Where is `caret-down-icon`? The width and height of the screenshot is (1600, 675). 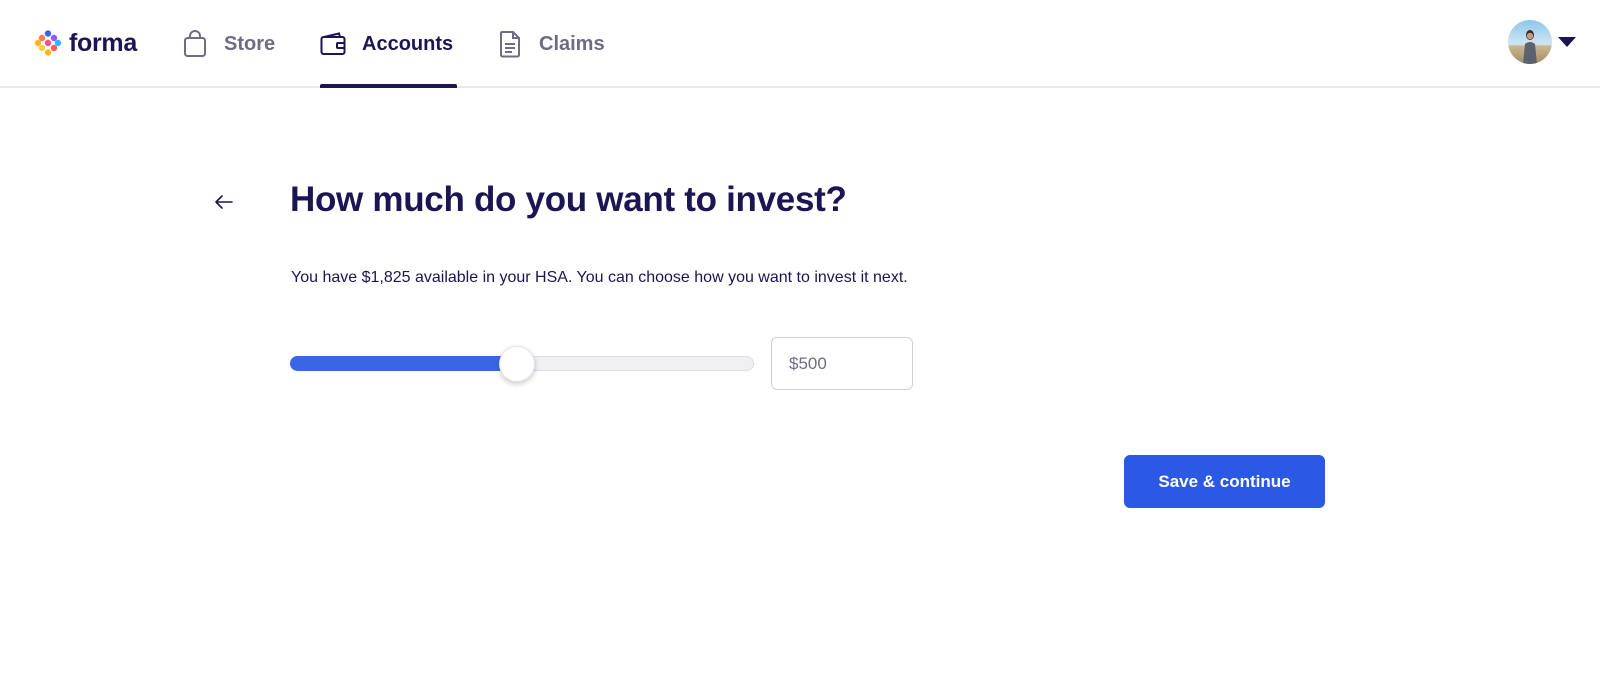 caret-down-icon is located at coordinates (1567, 42).